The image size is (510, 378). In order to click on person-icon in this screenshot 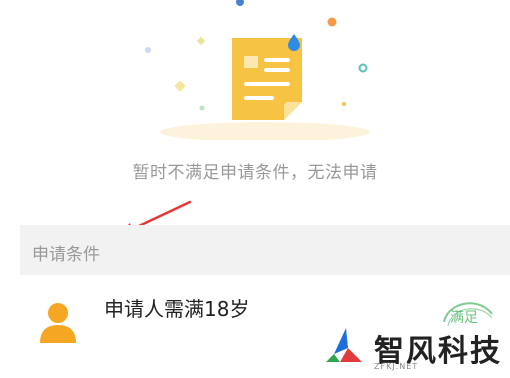, I will do `click(58, 323)`.